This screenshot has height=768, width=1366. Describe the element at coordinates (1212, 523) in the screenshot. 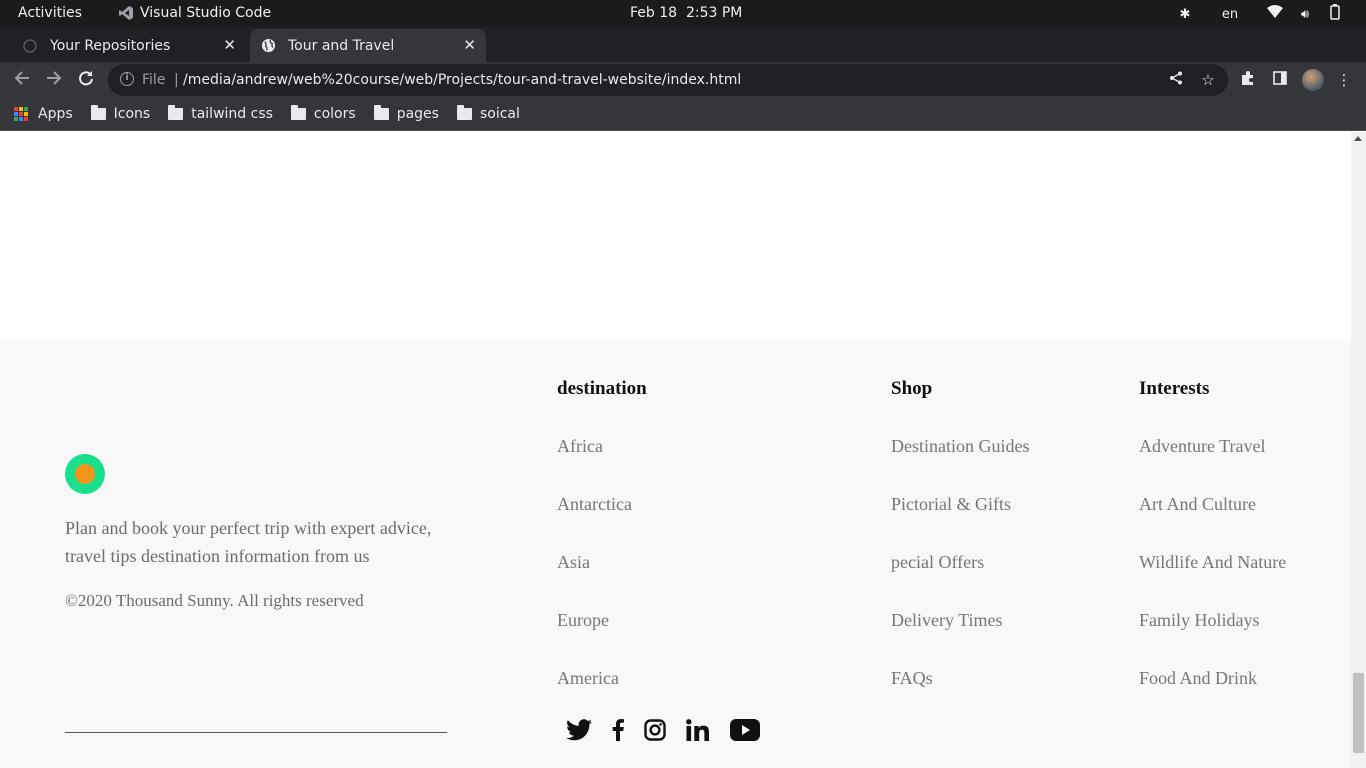

I see `footer-link: Art And Culture` at that location.